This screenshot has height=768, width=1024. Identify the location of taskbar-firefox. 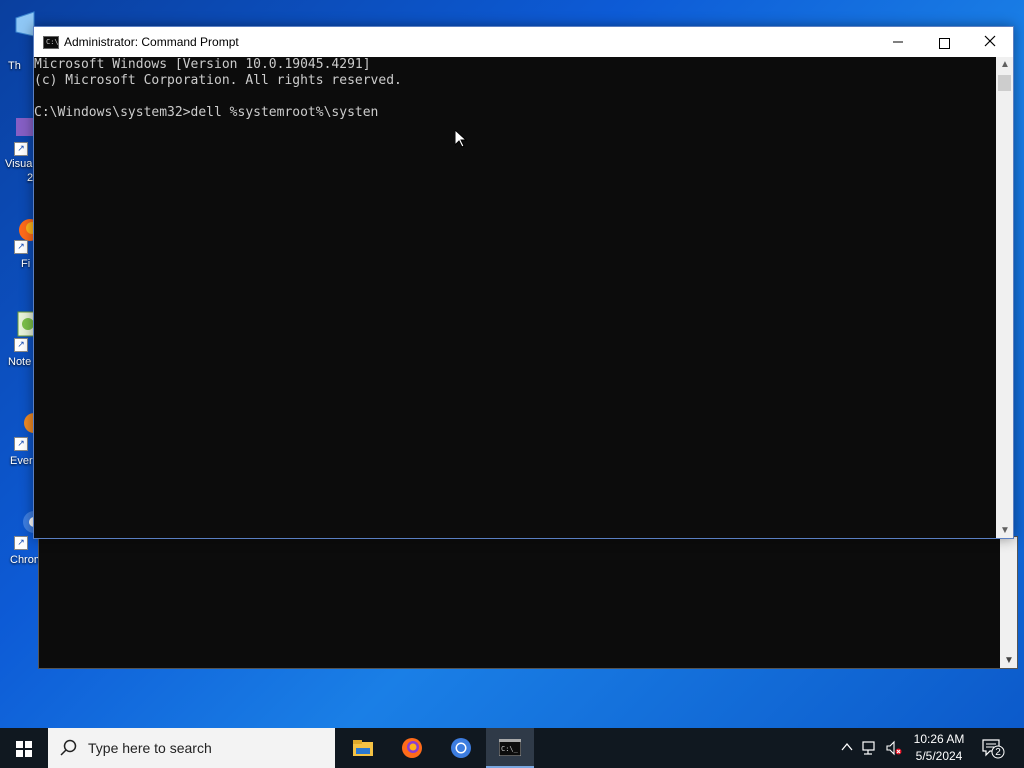
(412, 748).